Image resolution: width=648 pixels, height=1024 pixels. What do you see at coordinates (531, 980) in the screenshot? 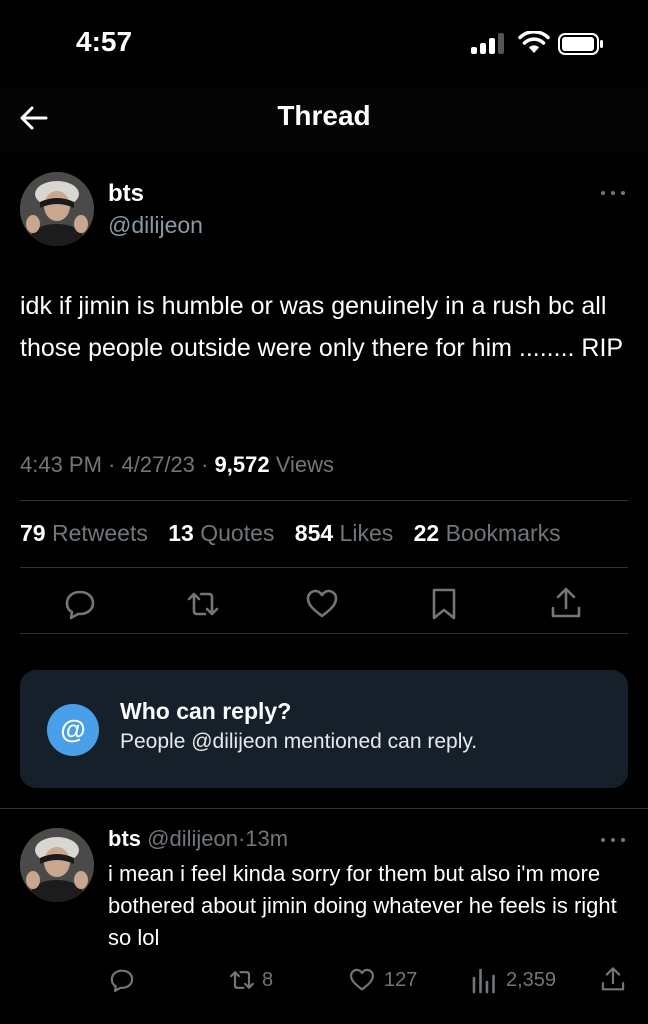
I see `reply-views-count: 2,359` at bounding box center [531, 980].